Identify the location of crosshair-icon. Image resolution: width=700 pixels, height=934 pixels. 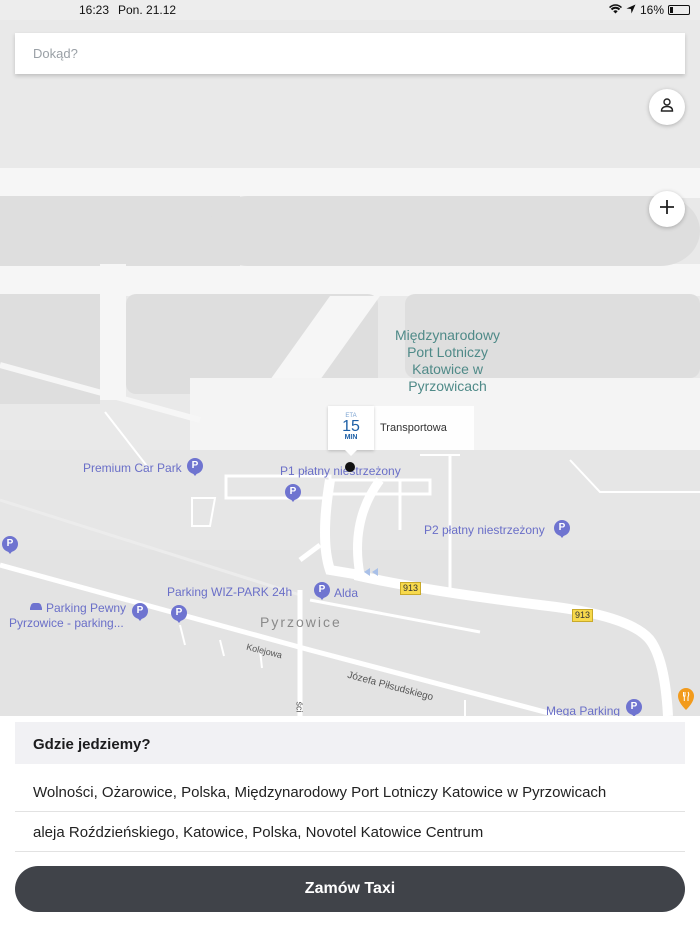
(667, 209).